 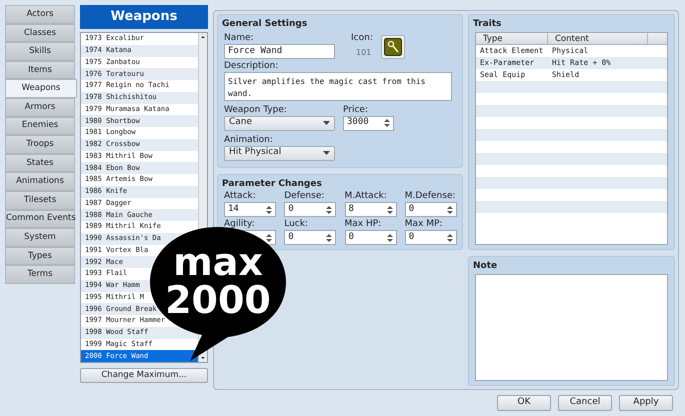 What do you see at coordinates (256, 110) in the screenshot?
I see `field-label: Weapon Type:` at bounding box center [256, 110].